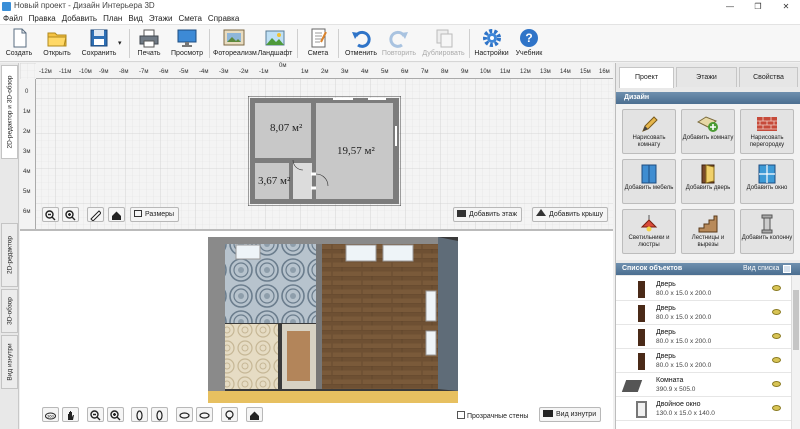 The width and height of the screenshot is (800, 429). What do you see at coordinates (161, 18) in the screenshot?
I see `menu-floors: Этажи` at bounding box center [161, 18].